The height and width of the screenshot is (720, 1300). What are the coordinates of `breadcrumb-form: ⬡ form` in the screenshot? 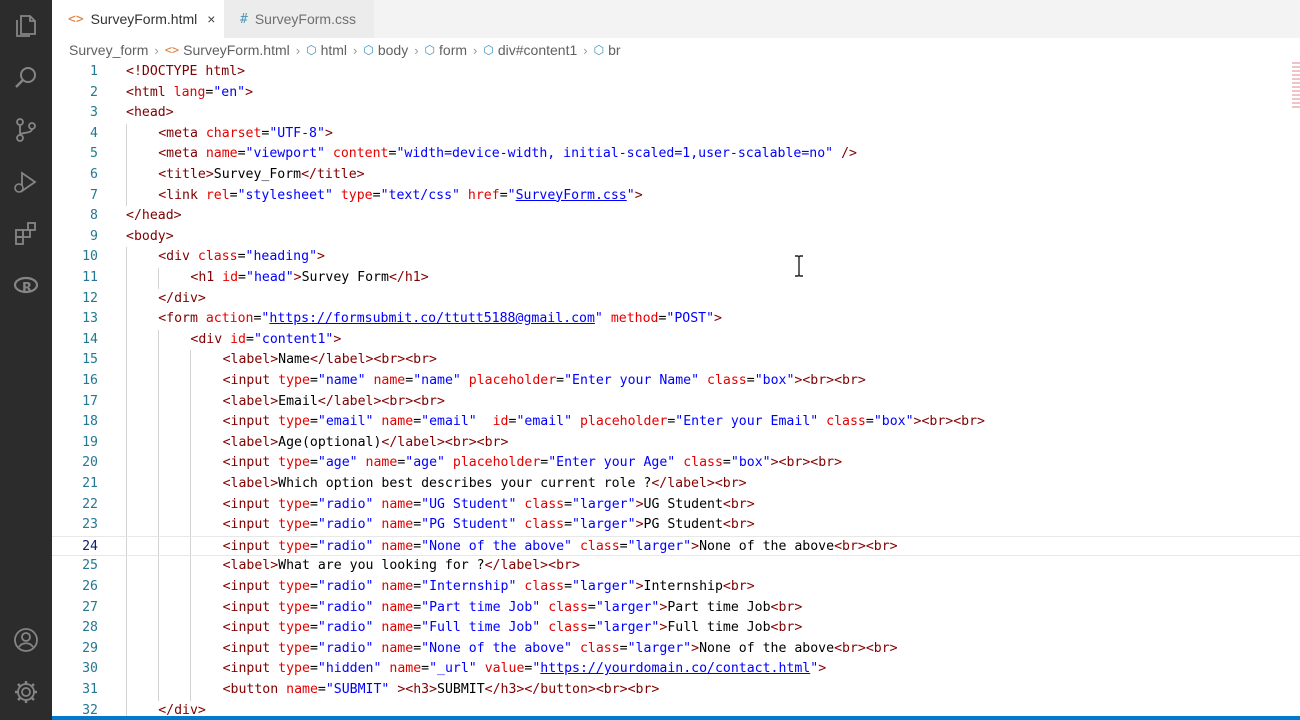 It's located at (446, 50).